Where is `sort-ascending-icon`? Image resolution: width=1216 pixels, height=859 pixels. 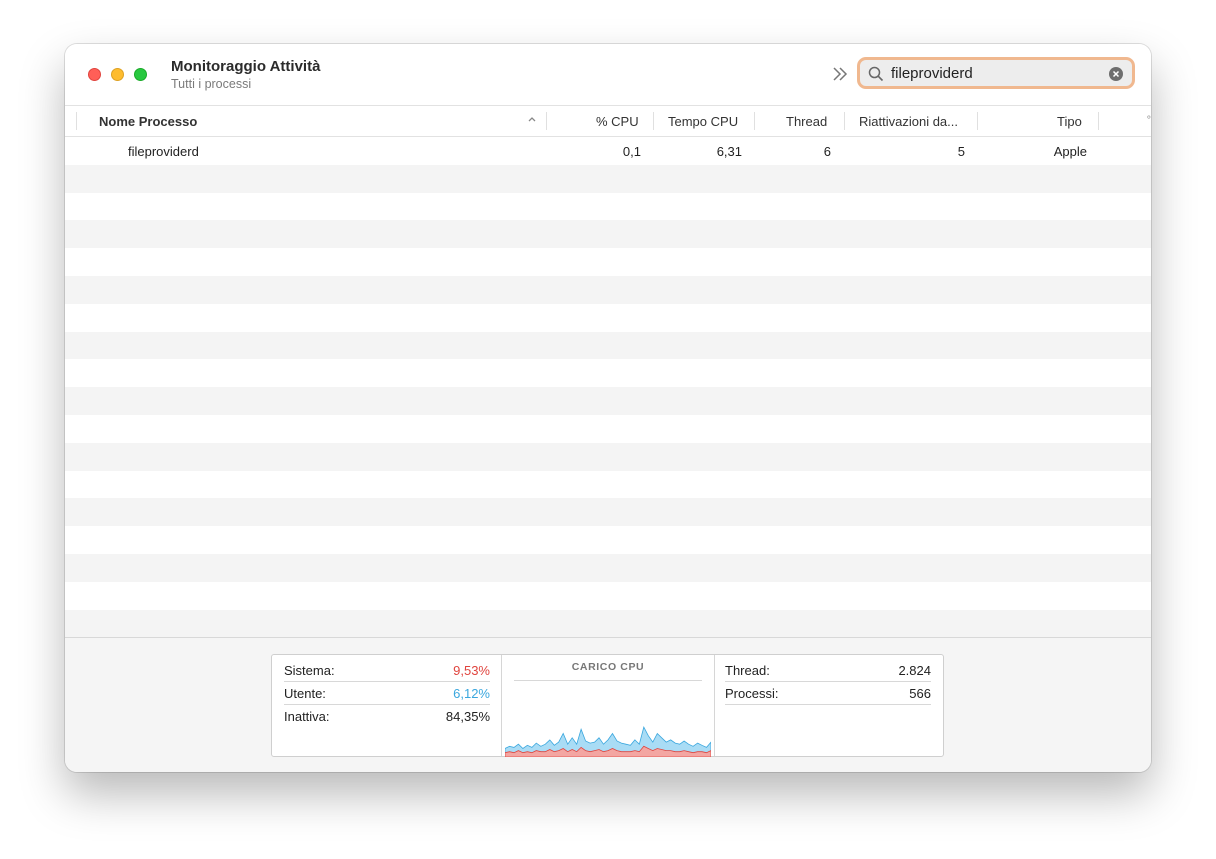 sort-ascending-icon is located at coordinates (532, 119).